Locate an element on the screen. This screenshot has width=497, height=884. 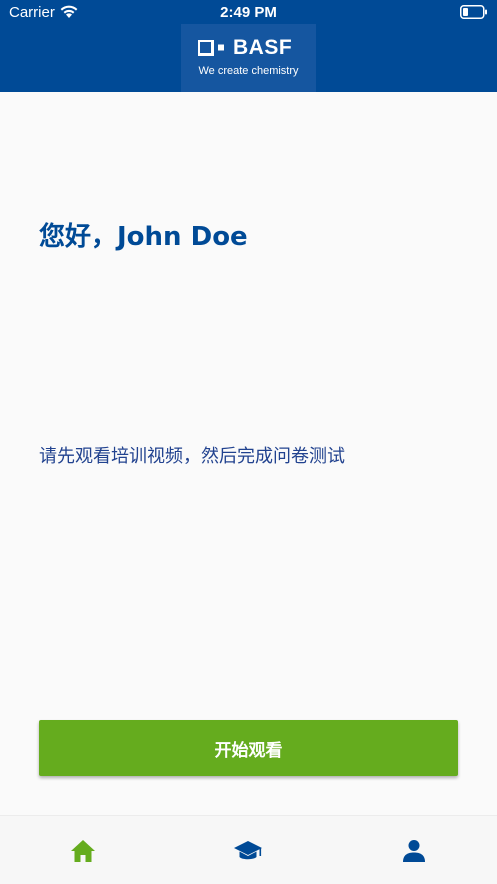
user-icon is located at coordinates (414, 851).